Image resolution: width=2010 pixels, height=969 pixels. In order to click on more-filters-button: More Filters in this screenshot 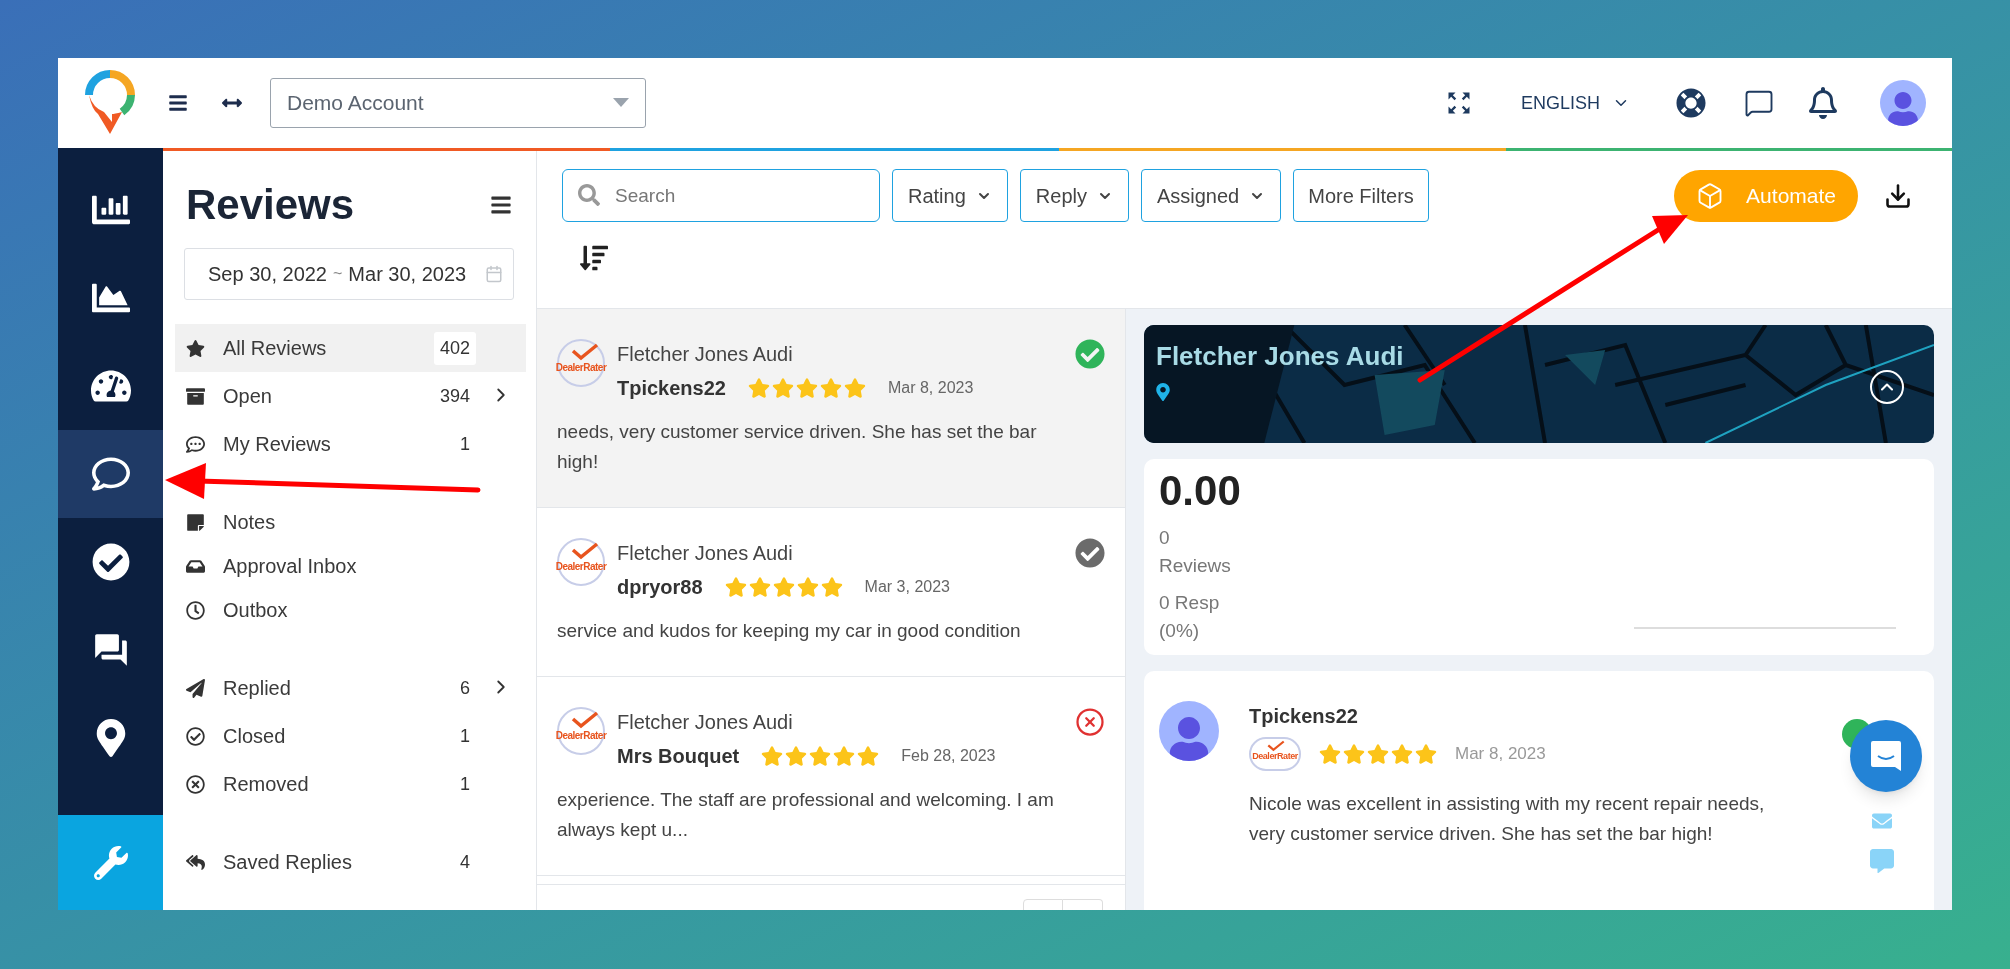, I will do `click(1361, 195)`.